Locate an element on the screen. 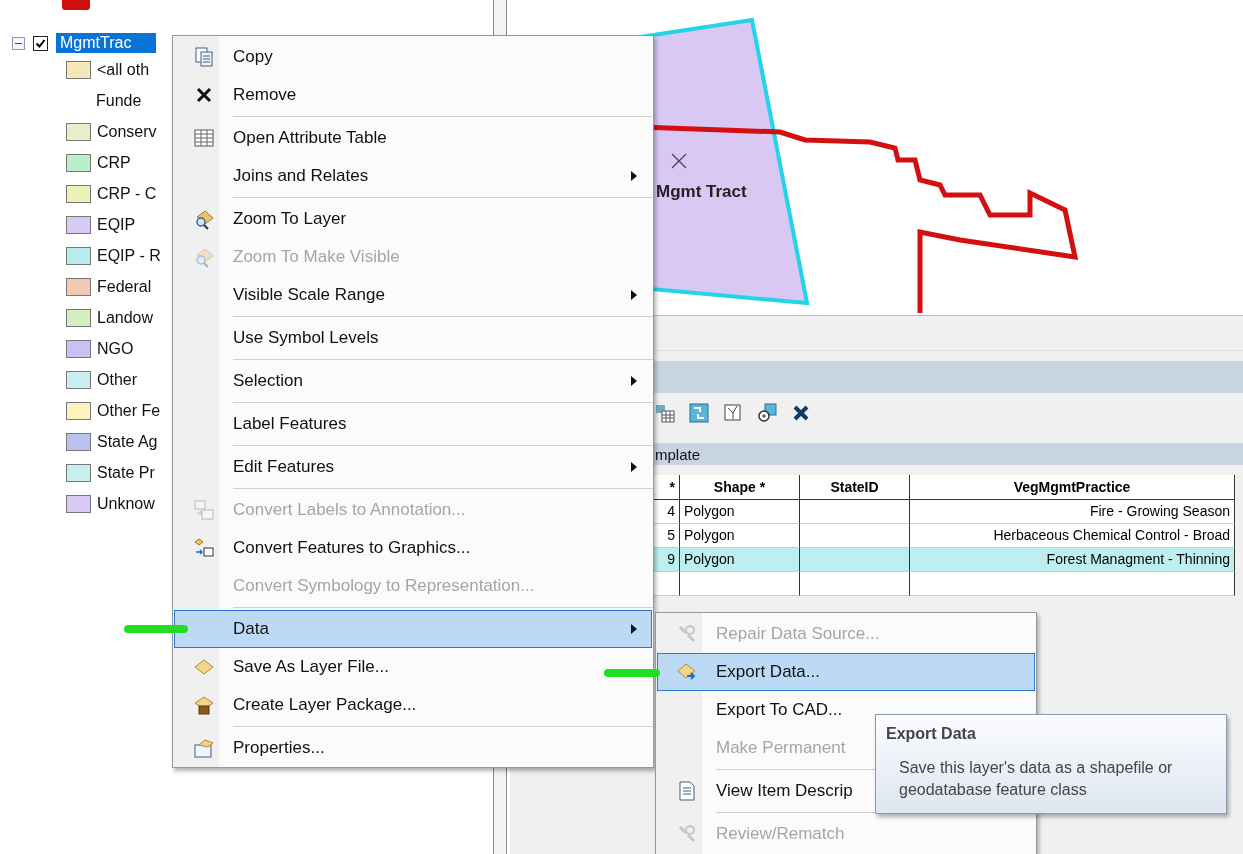 The width and height of the screenshot is (1243, 854). zoom-icon is located at coordinates (767, 413).